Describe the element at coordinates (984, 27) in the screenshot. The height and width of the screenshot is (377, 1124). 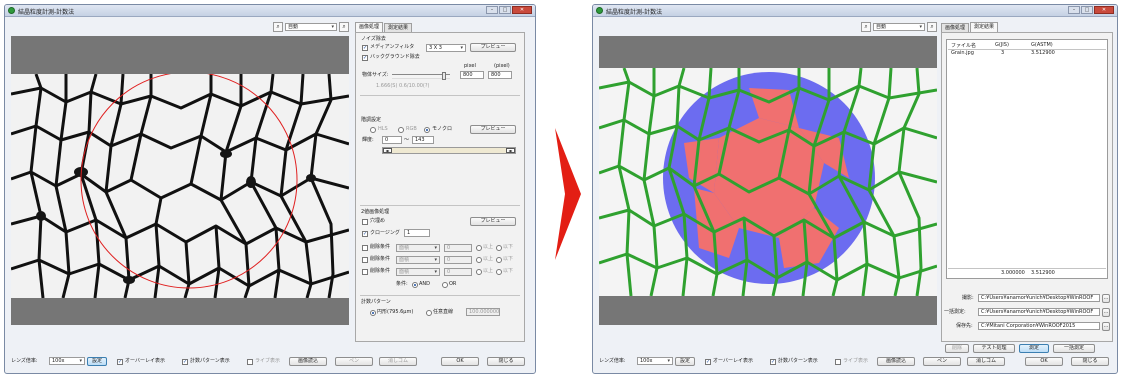
I see `right-tab-results: 測定結果` at that location.